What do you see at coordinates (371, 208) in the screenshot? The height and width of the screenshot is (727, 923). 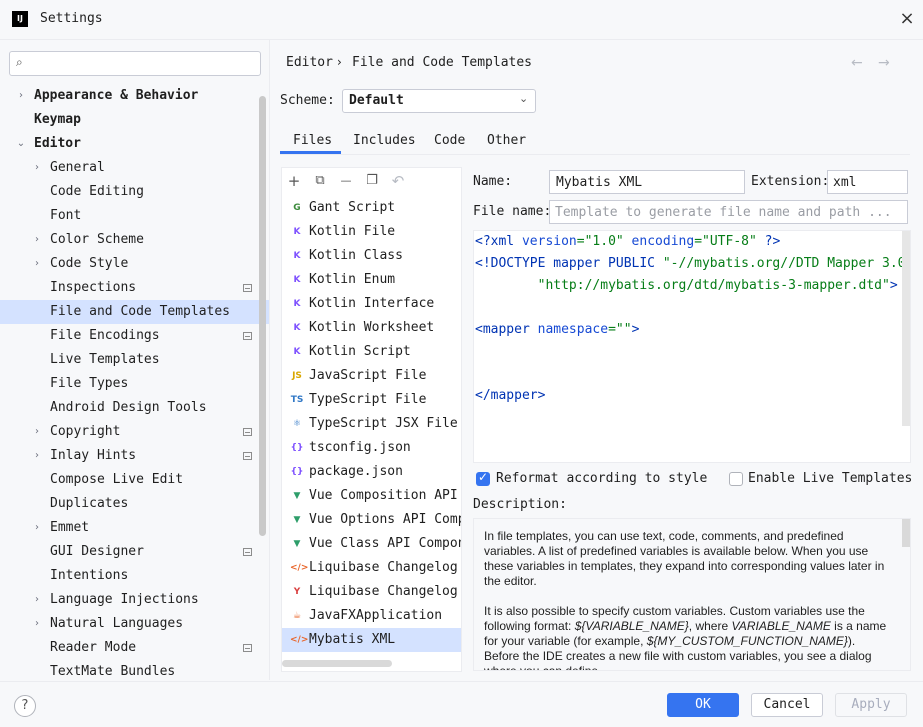 I see `template-list-item: G Gant Script` at bounding box center [371, 208].